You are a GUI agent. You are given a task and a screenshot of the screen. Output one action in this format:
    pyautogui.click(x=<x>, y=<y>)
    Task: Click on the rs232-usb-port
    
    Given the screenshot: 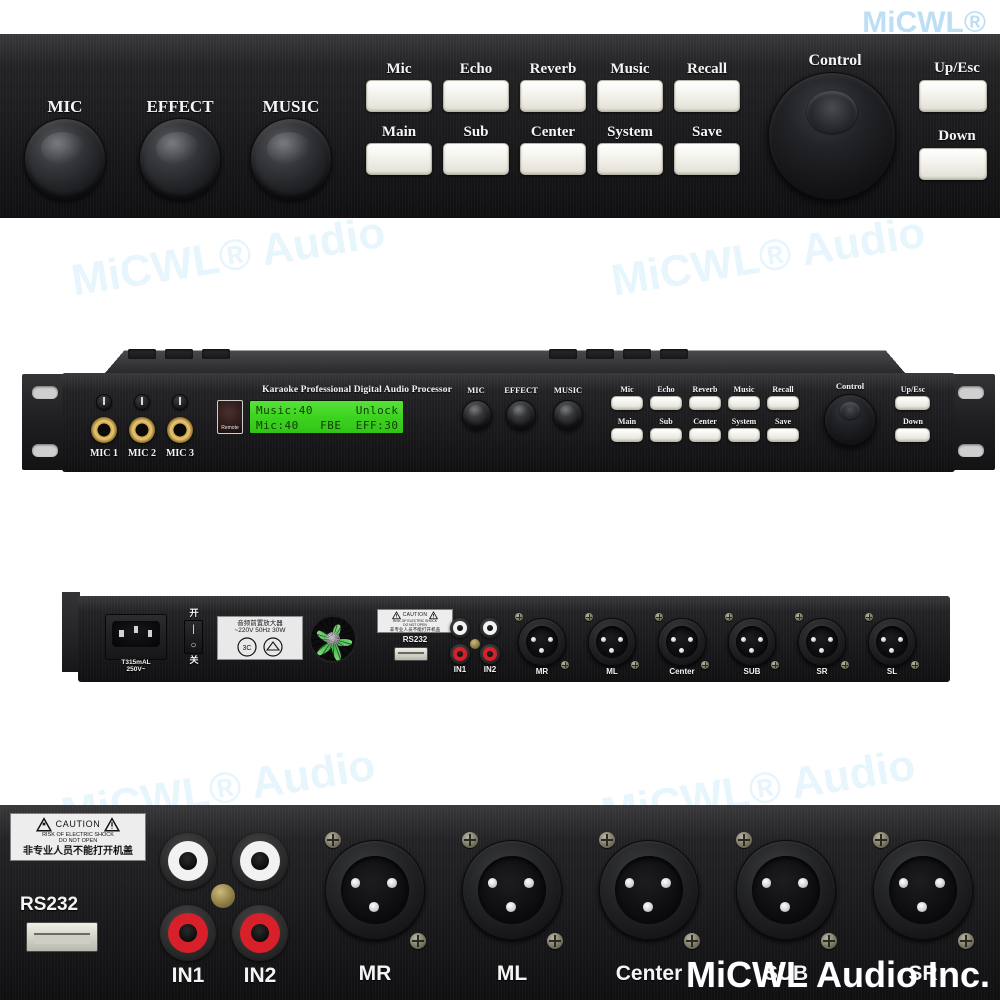 What is the action you would take?
    pyautogui.click(x=411, y=654)
    